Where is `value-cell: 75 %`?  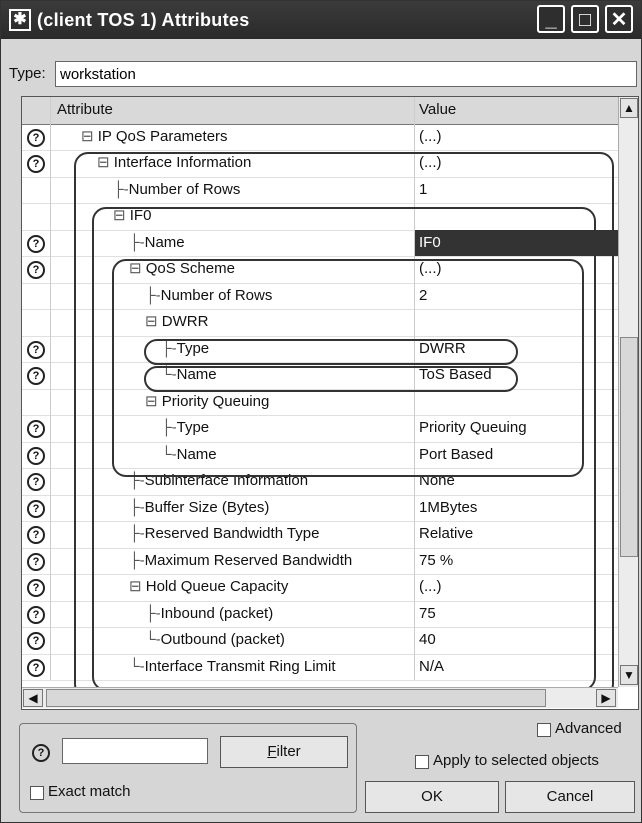 value-cell: 75 % is located at coordinates (516, 560).